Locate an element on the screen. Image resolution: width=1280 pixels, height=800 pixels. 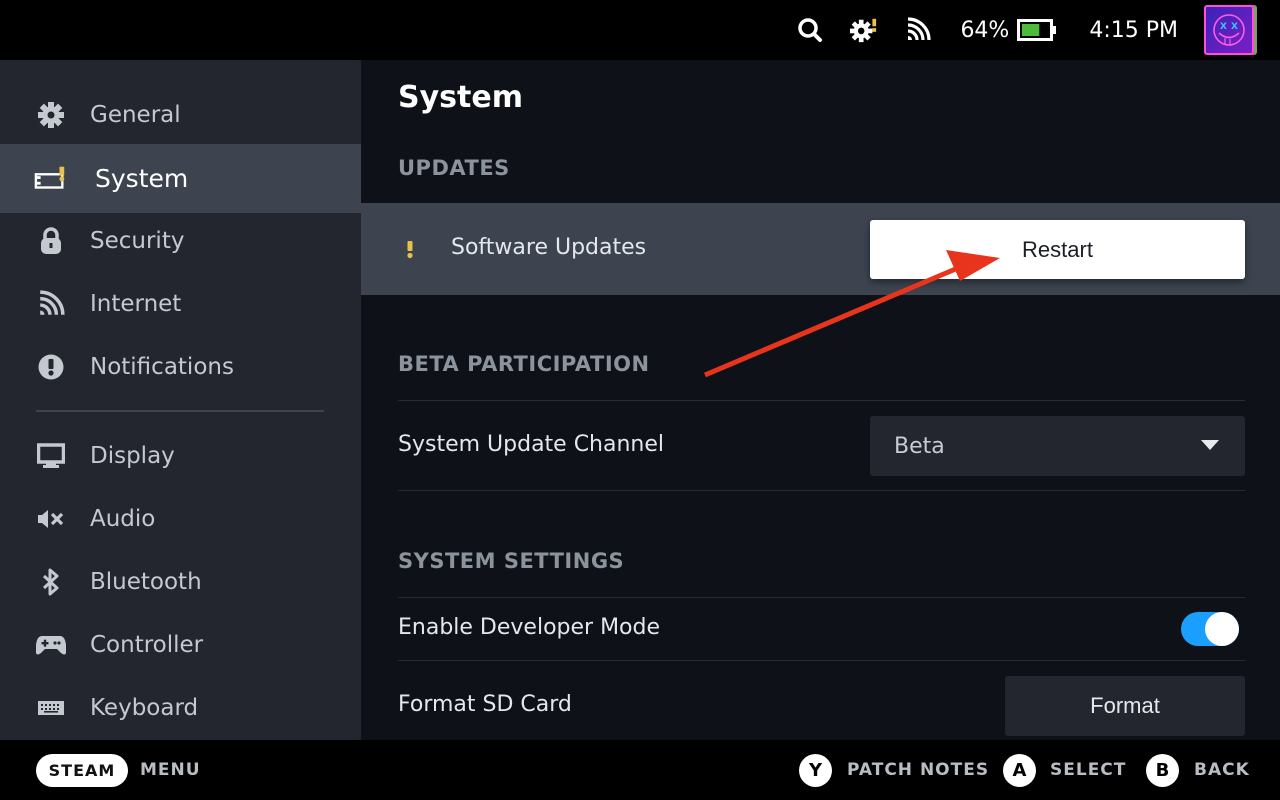
bottom-hint-bar: STEAM MENU Y PATCH NOTES A SELECT B BACK is located at coordinates (640, 770).